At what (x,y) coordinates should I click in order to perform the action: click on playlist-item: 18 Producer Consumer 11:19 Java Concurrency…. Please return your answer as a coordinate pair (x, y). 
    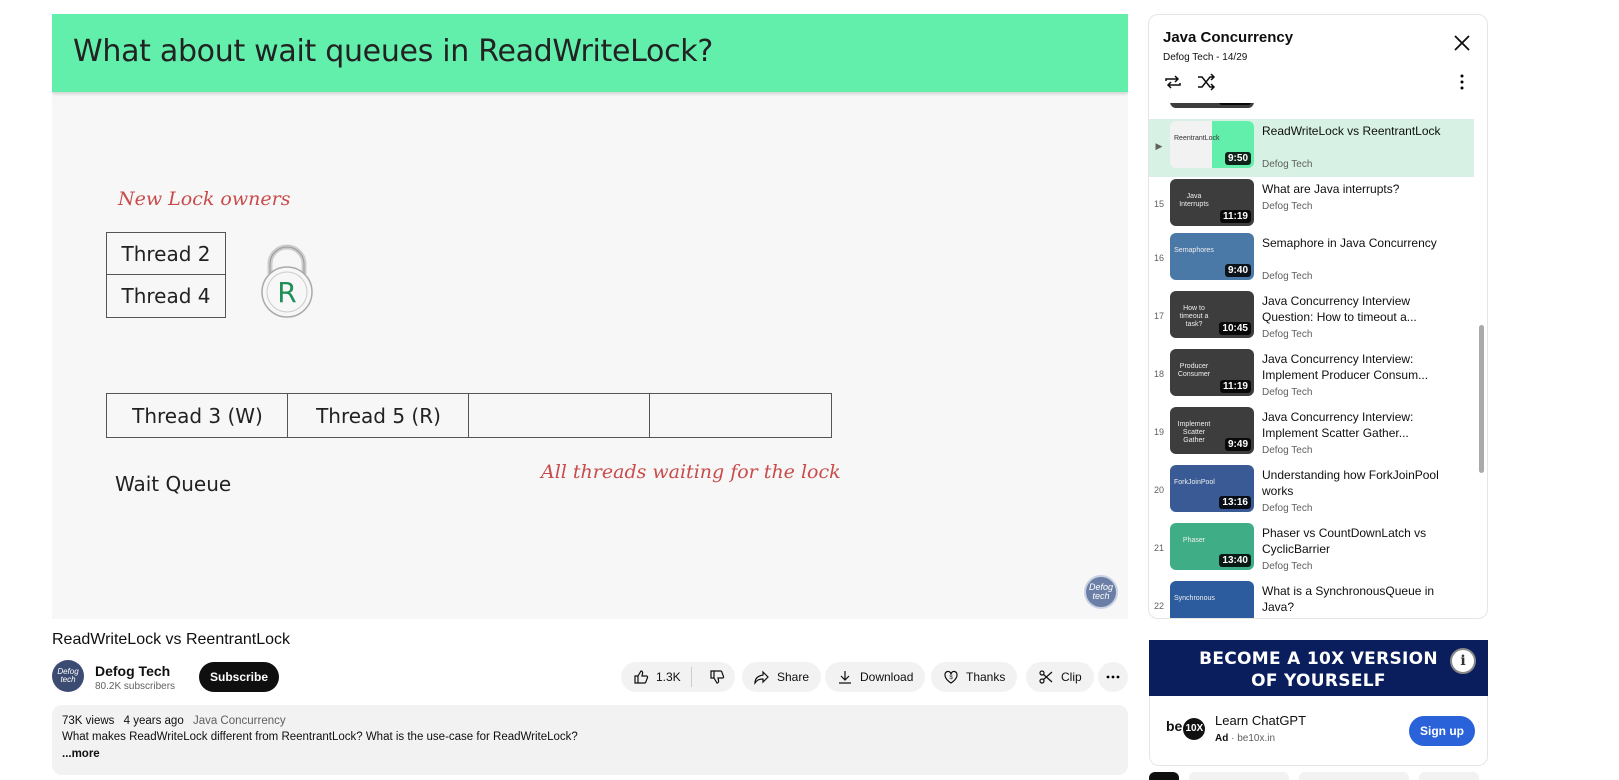
    Looking at the image, I should click on (1311, 375).